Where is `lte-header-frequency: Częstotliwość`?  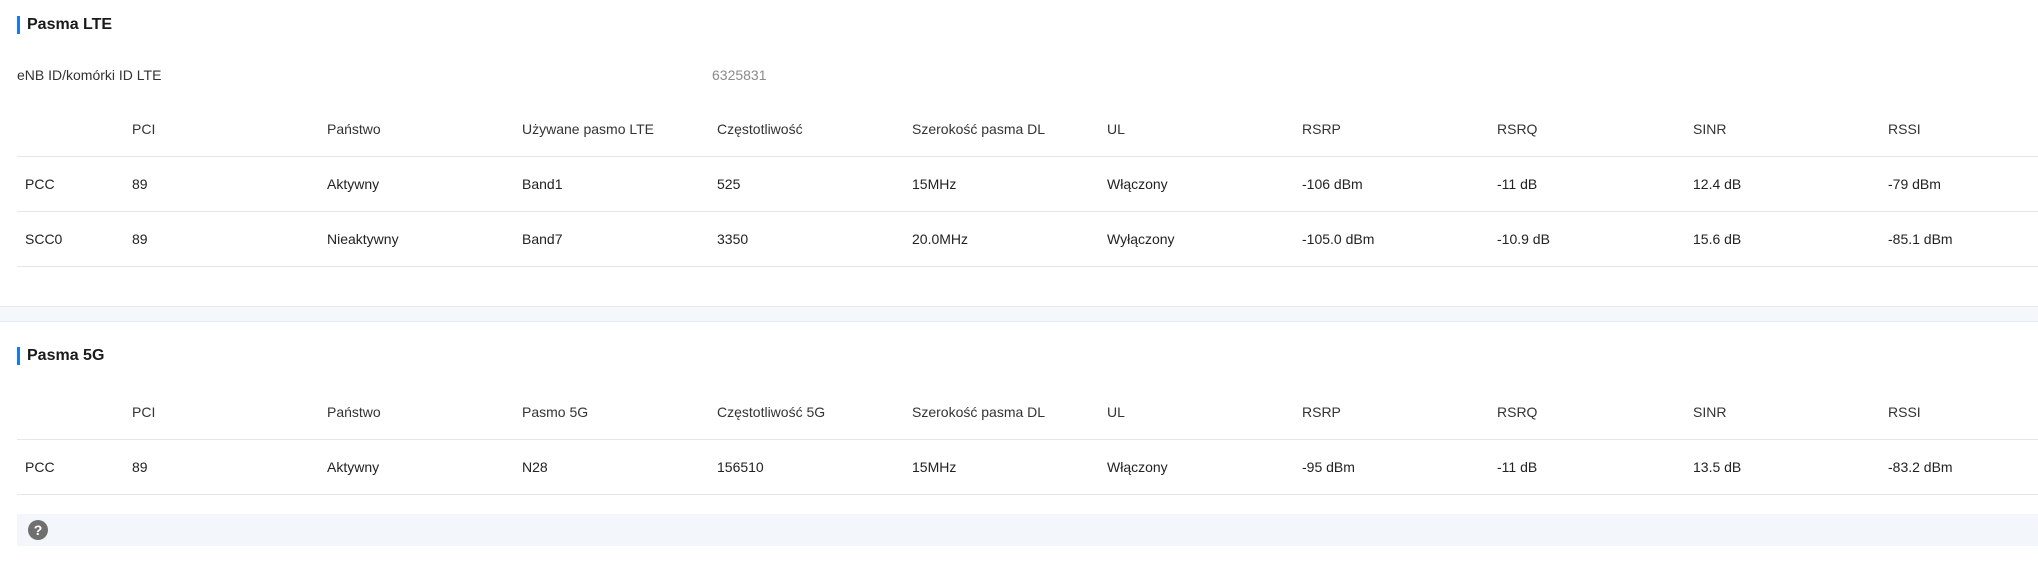
lte-header-frequency: Częstotliwość is located at coordinates (760, 129).